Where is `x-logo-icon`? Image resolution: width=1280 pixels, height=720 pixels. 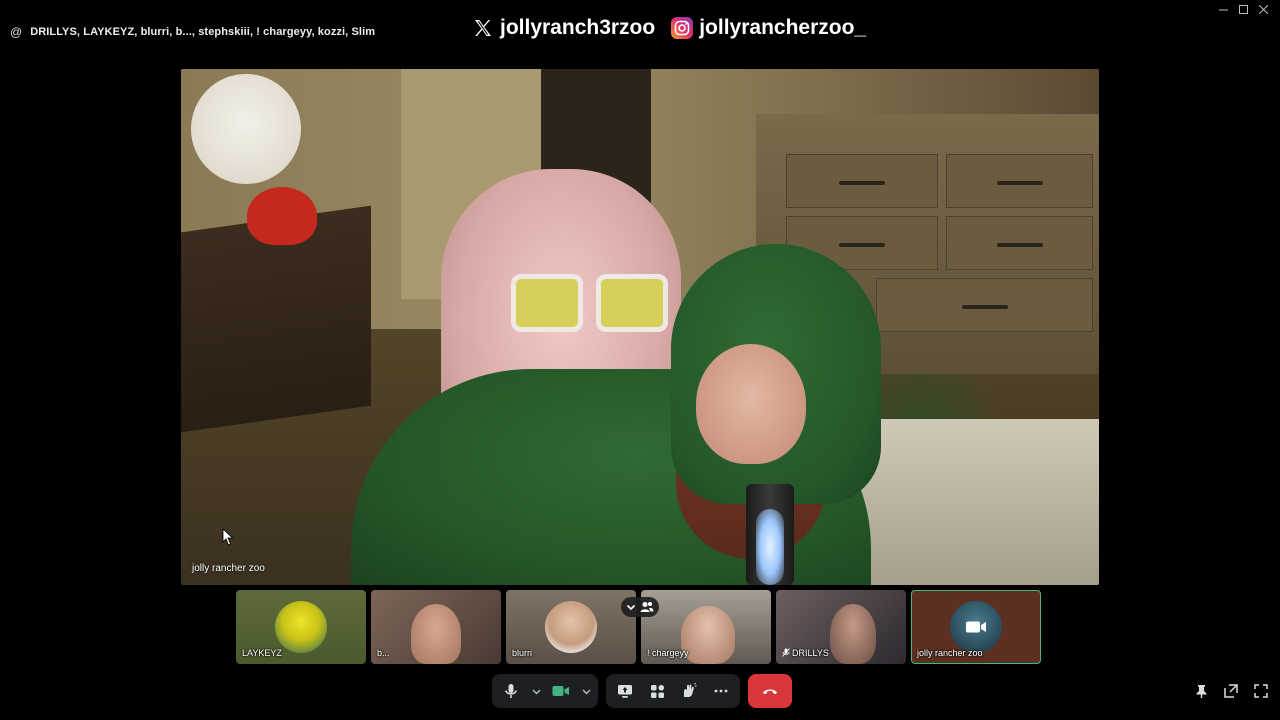 x-logo-icon is located at coordinates (483, 28).